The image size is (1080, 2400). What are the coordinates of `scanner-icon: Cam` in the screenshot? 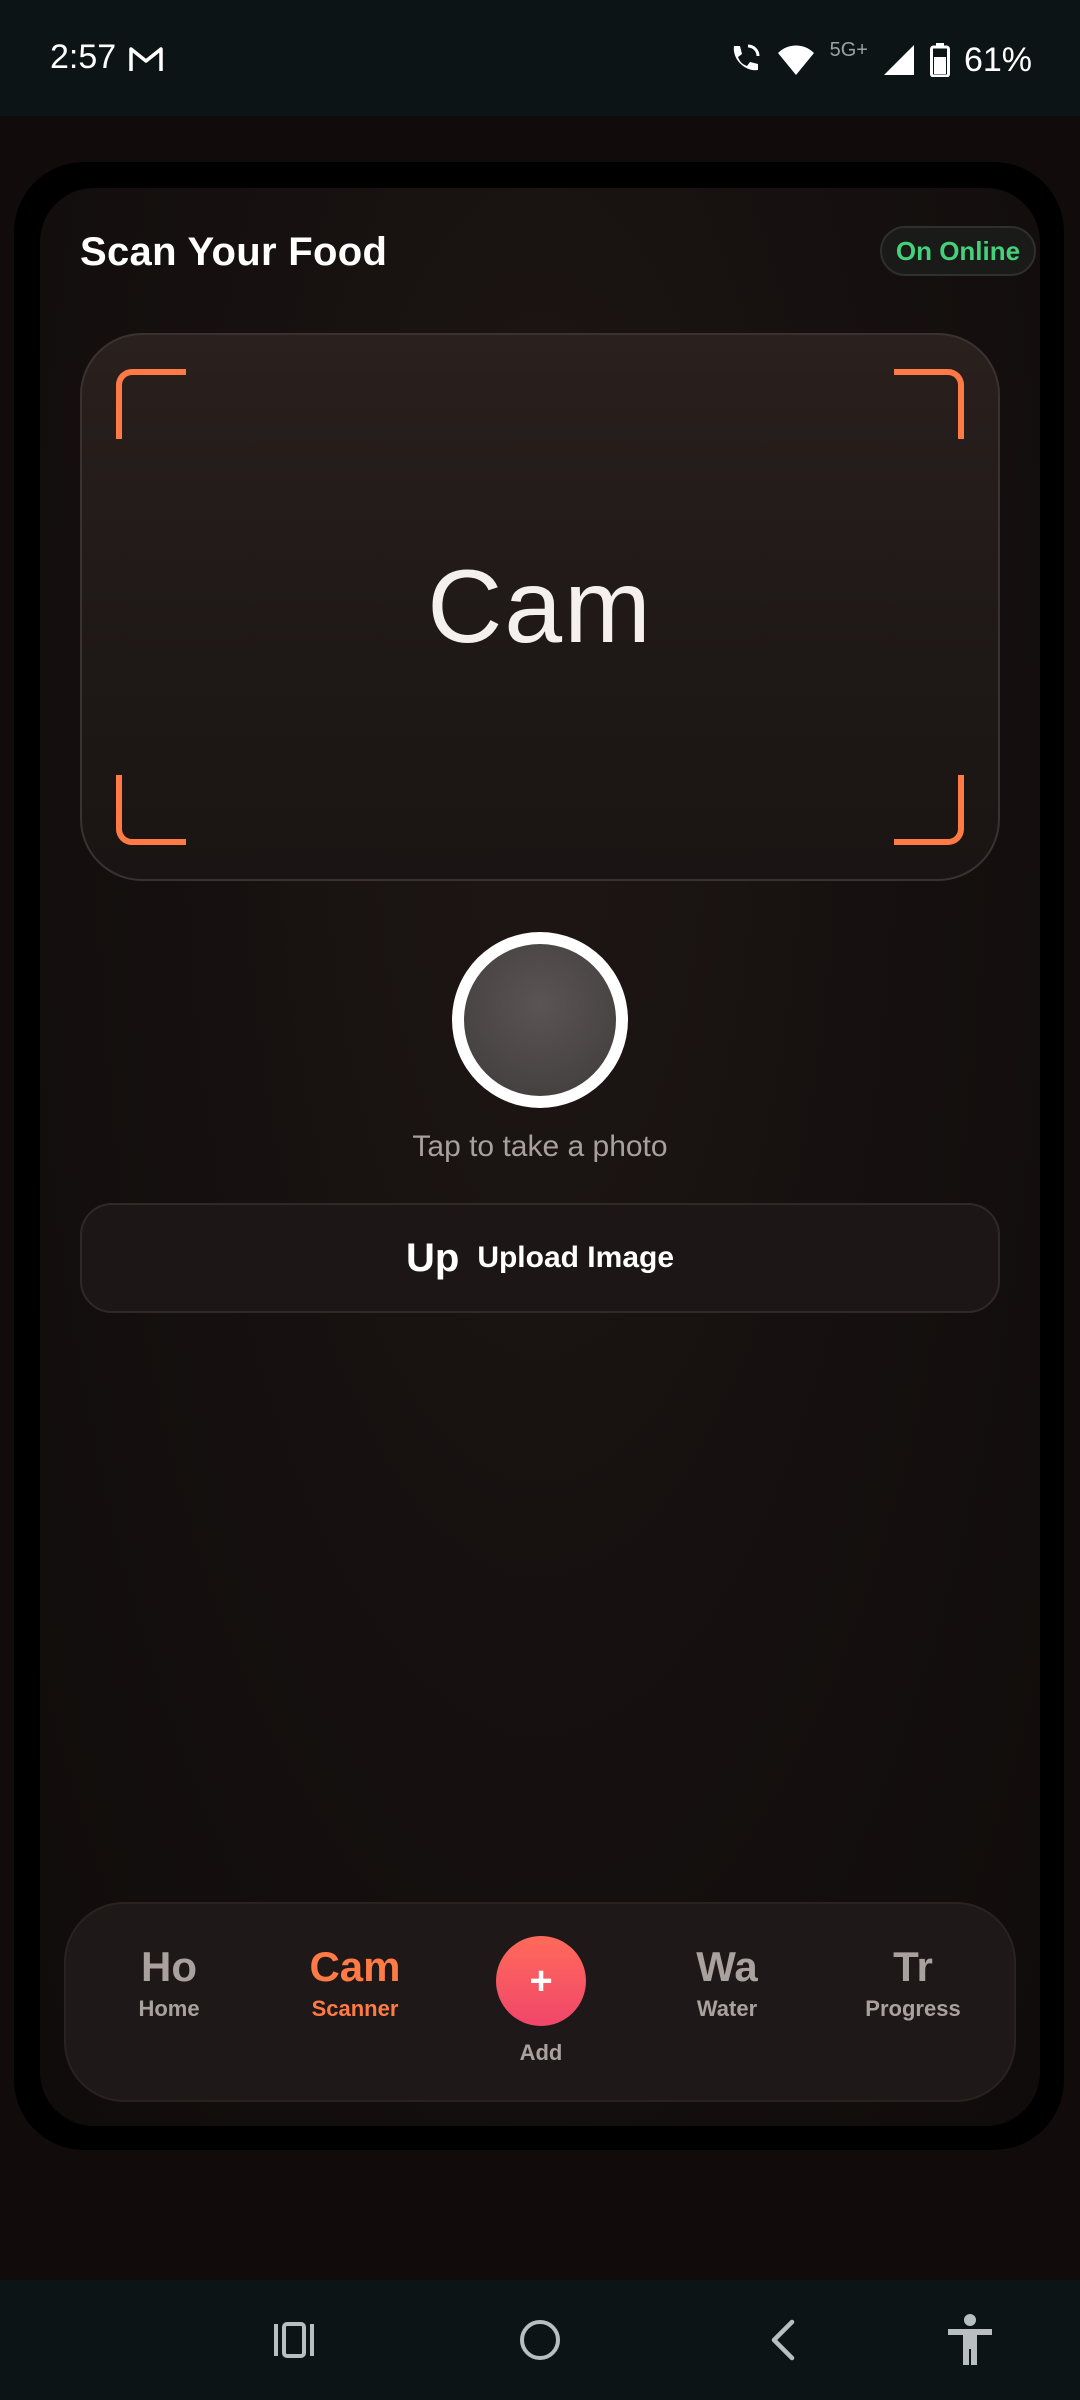 It's located at (355, 1966).